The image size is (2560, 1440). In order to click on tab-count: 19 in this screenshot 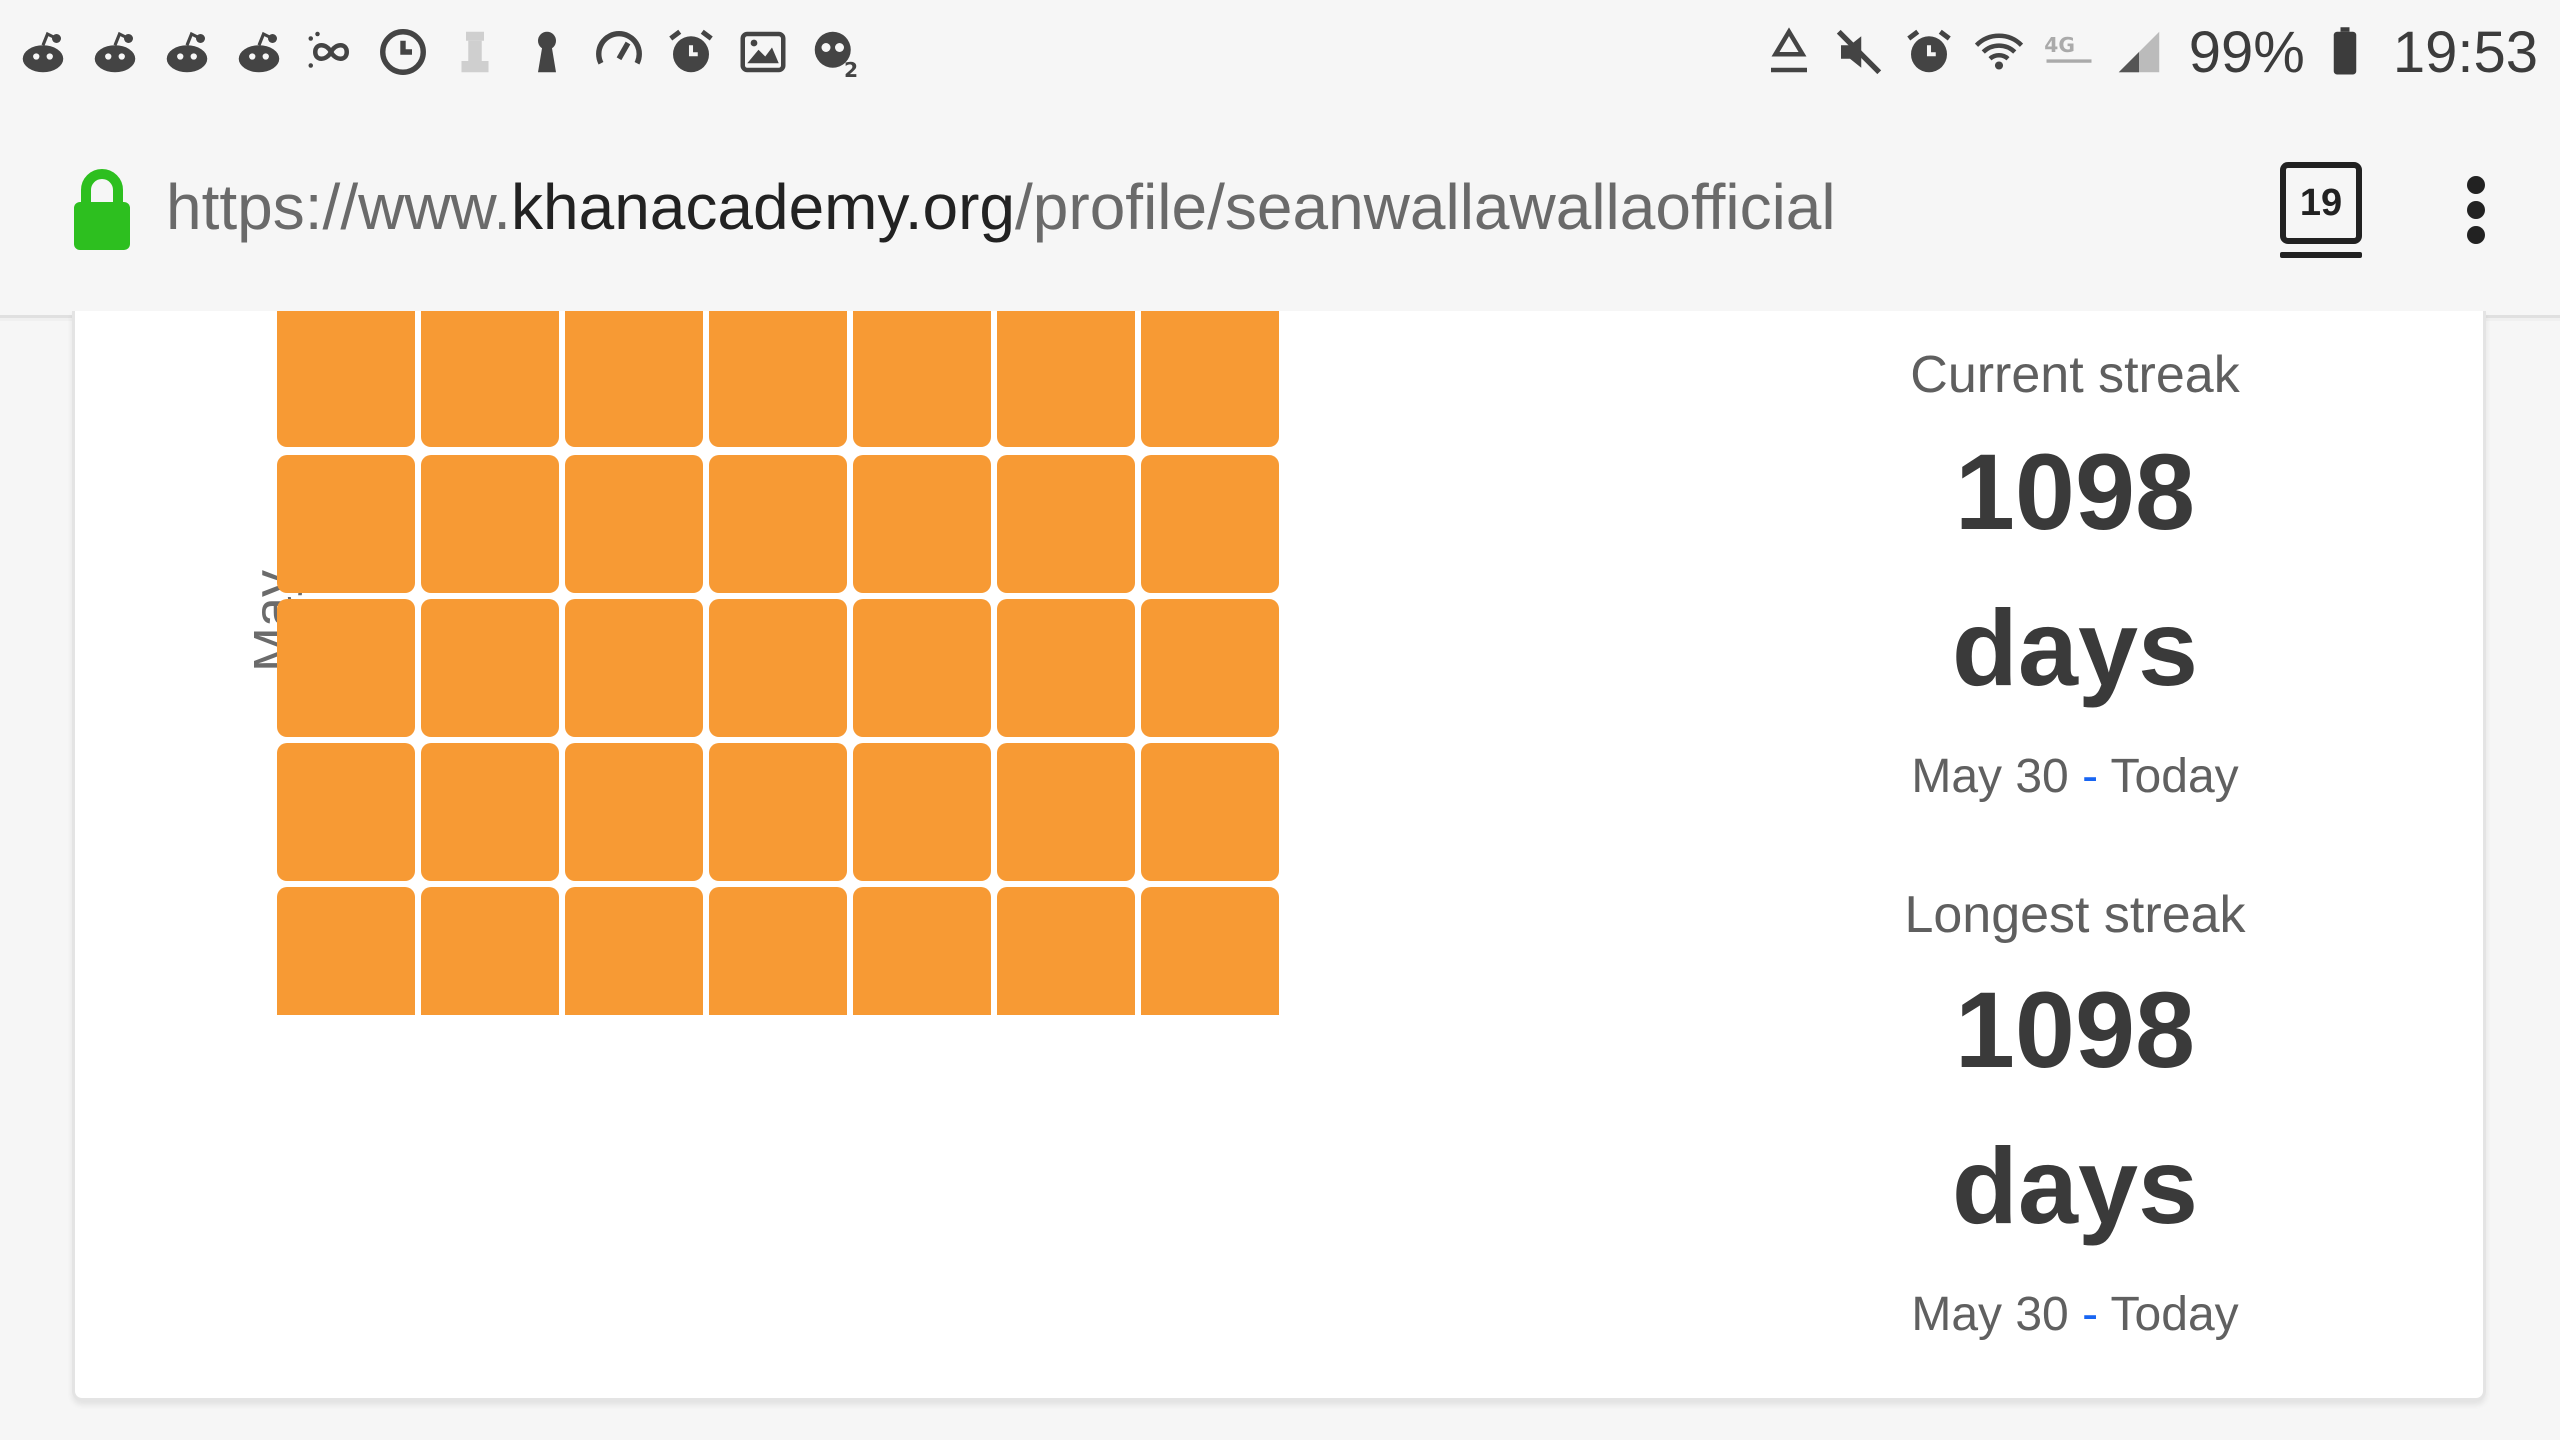, I will do `click(2321, 202)`.